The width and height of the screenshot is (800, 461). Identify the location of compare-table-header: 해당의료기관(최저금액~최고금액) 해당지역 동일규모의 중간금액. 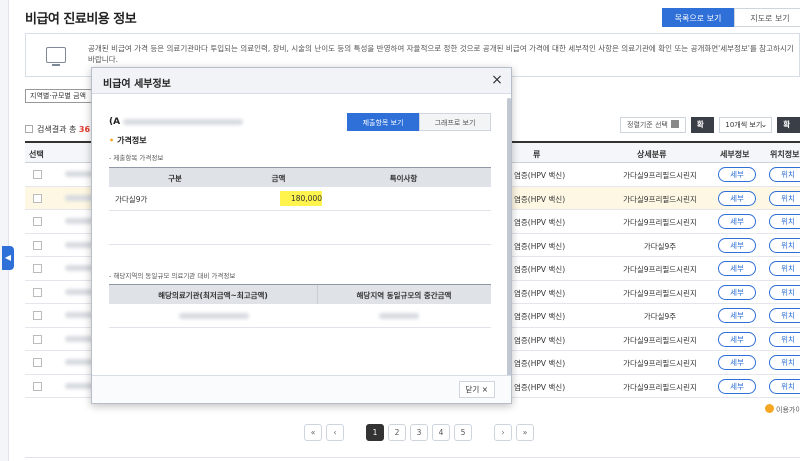
(300, 294).